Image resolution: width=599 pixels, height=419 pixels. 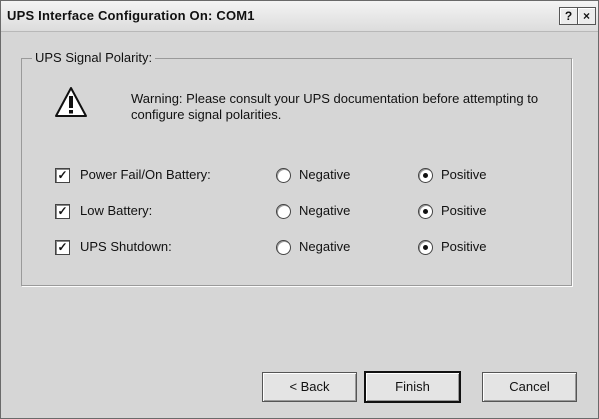 I want to click on window-title: UPS Interface Configuration On: COM1, so click(x=131, y=15).